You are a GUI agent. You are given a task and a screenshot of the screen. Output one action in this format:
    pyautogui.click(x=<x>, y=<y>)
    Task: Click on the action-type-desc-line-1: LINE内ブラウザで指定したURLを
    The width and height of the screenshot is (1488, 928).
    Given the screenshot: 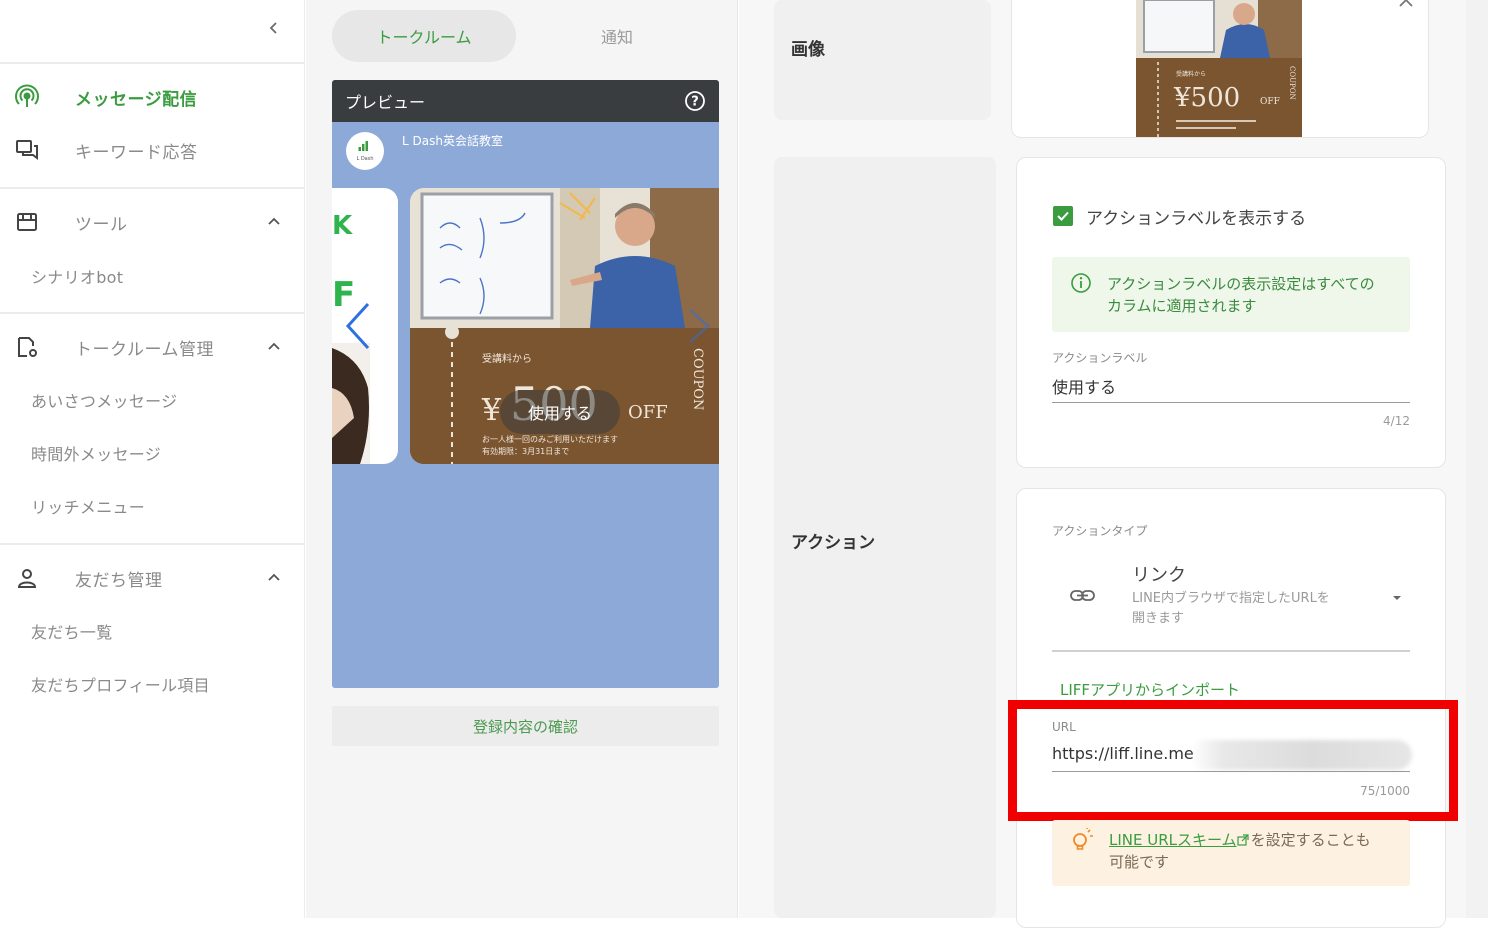 What is the action you would take?
    pyautogui.click(x=1231, y=598)
    